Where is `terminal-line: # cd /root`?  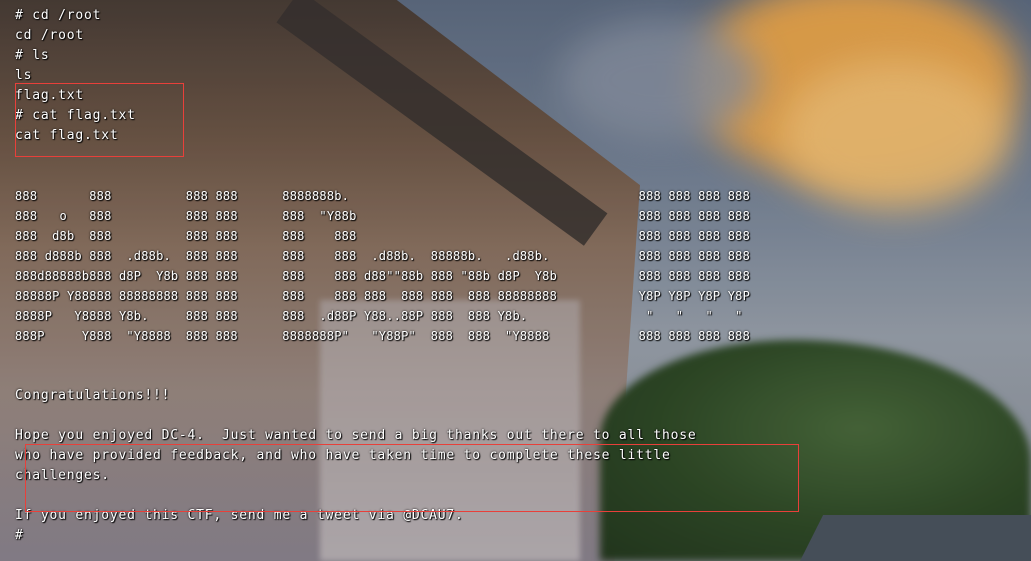 terminal-line: # cd /root is located at coordinates (58, 15).